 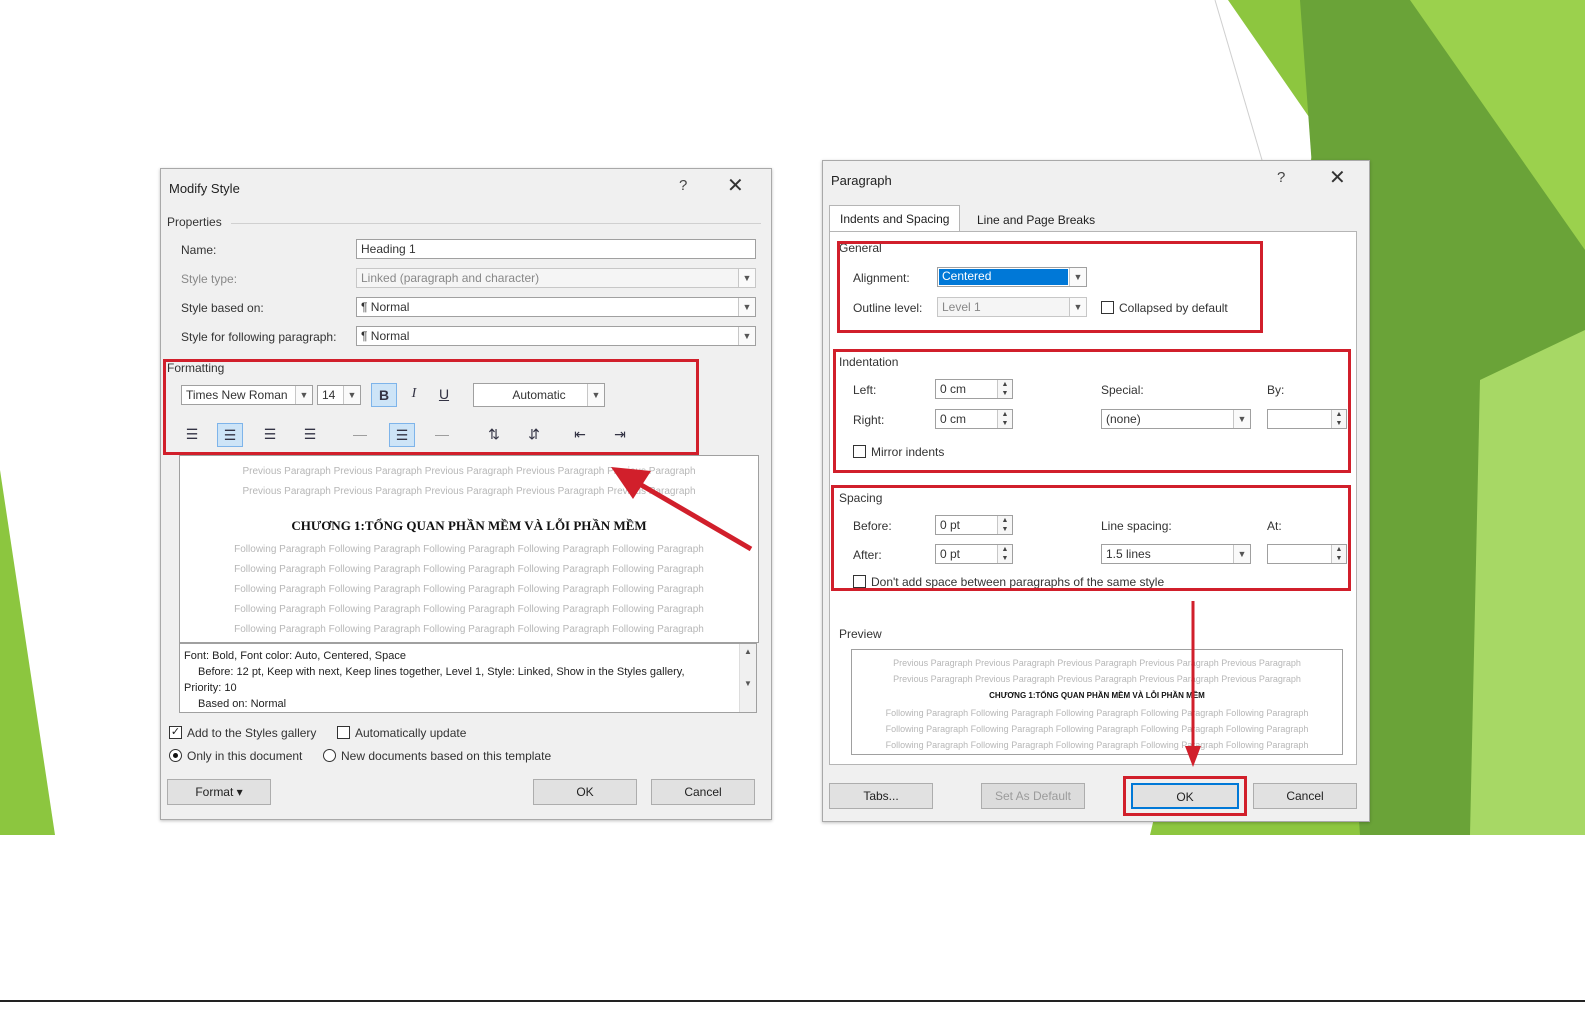 What do you see at coordinates (194, 222) in the screenshot?
I see `properties-group-label: Properties` at bounding box center [194, 222].